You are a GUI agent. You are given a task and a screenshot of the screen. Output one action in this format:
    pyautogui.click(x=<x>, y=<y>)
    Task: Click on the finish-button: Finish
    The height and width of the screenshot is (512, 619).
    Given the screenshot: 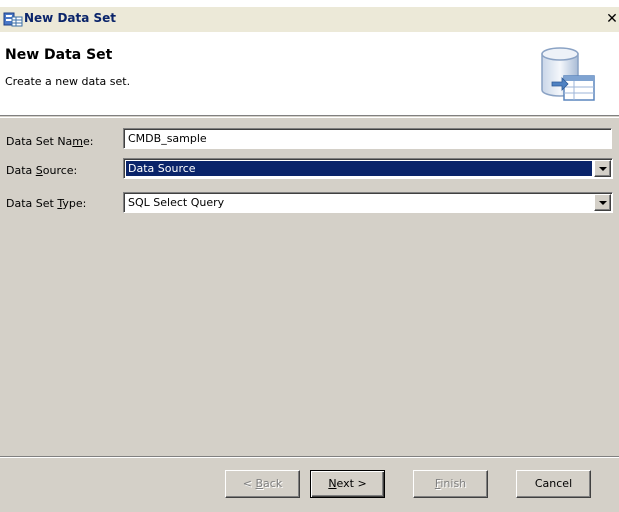 What is the action you would take?
    pyautogui.click(x=450, y=484)
    